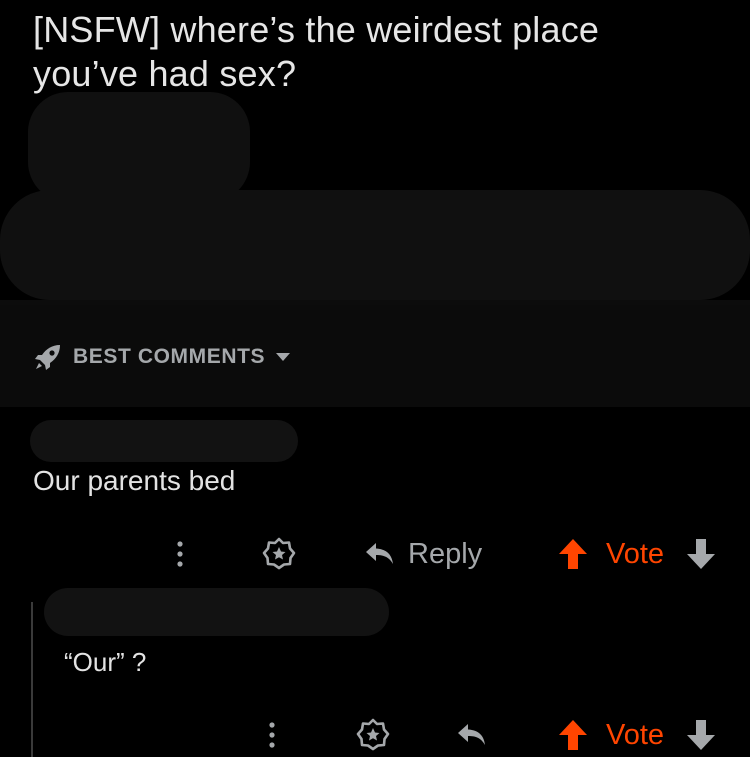 The height and width of the screenshot is (757, 750). Describe the element at coordinates (283, 357) in the screenshot. I see `caret-down-icon` at that location.